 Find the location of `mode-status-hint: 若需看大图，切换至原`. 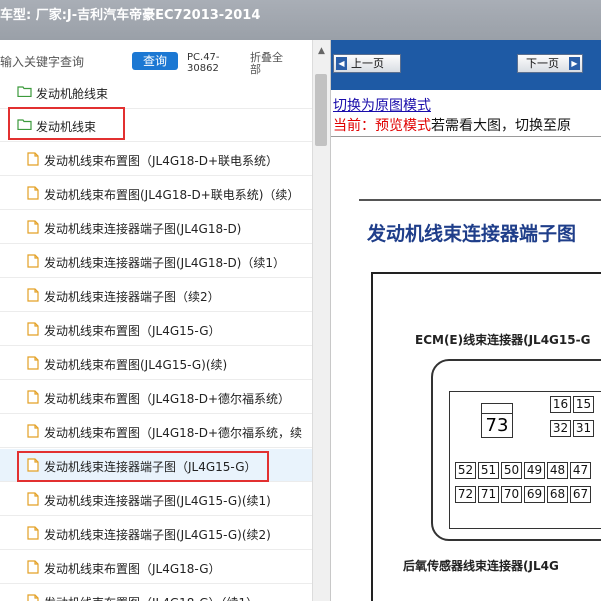

mode-status-hint: 若需看大图，切换至原 is located at coordinates (501, 126).